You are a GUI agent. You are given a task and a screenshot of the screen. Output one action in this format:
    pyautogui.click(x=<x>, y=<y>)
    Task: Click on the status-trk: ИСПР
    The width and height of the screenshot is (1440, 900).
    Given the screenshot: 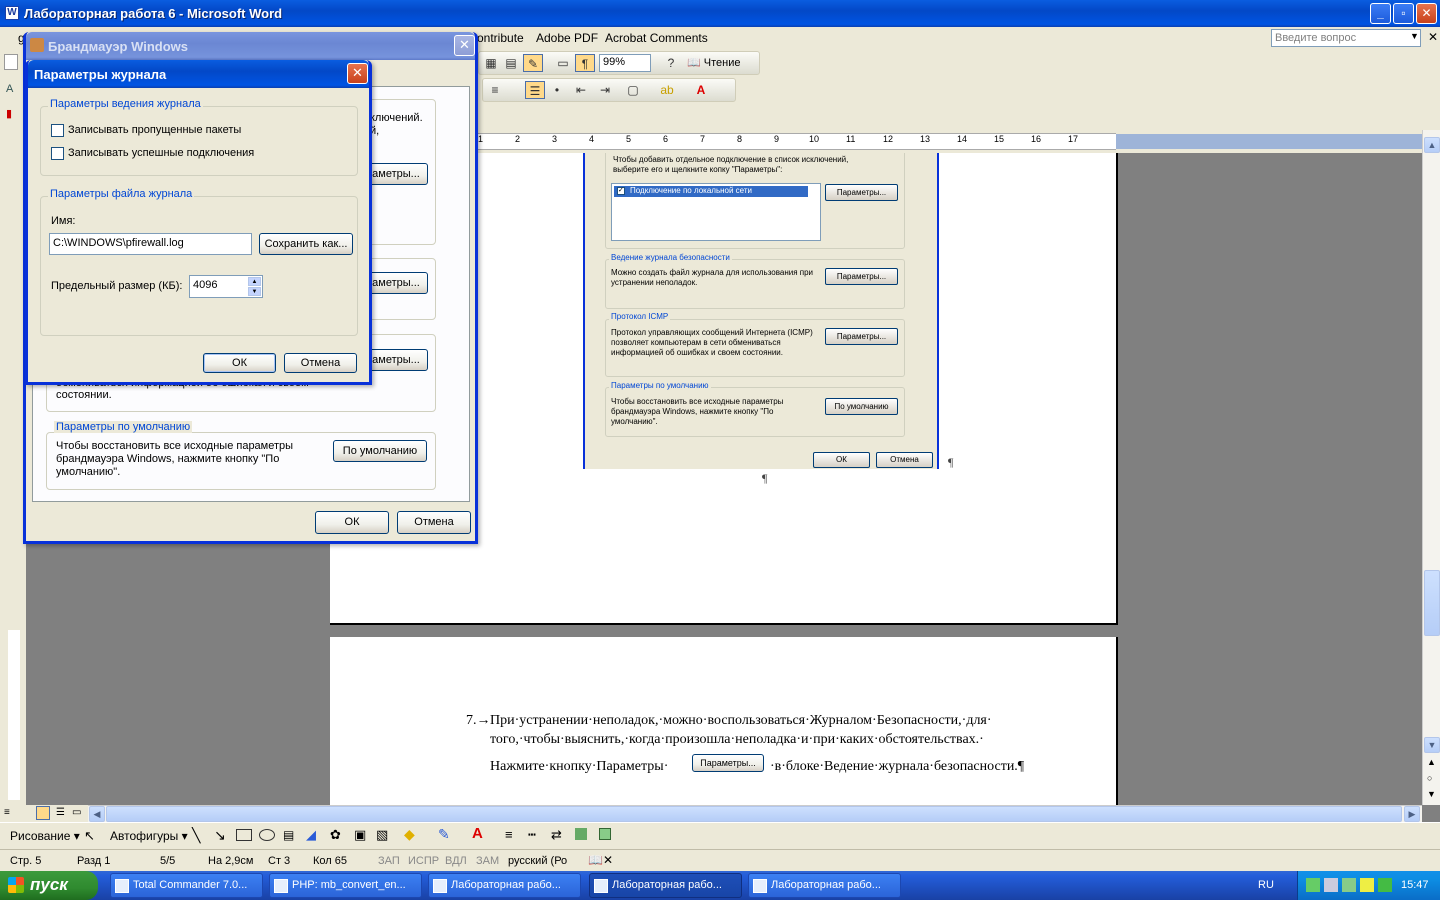 What is the action you would take?
    pyautogui.click(x=423, y=861)
    